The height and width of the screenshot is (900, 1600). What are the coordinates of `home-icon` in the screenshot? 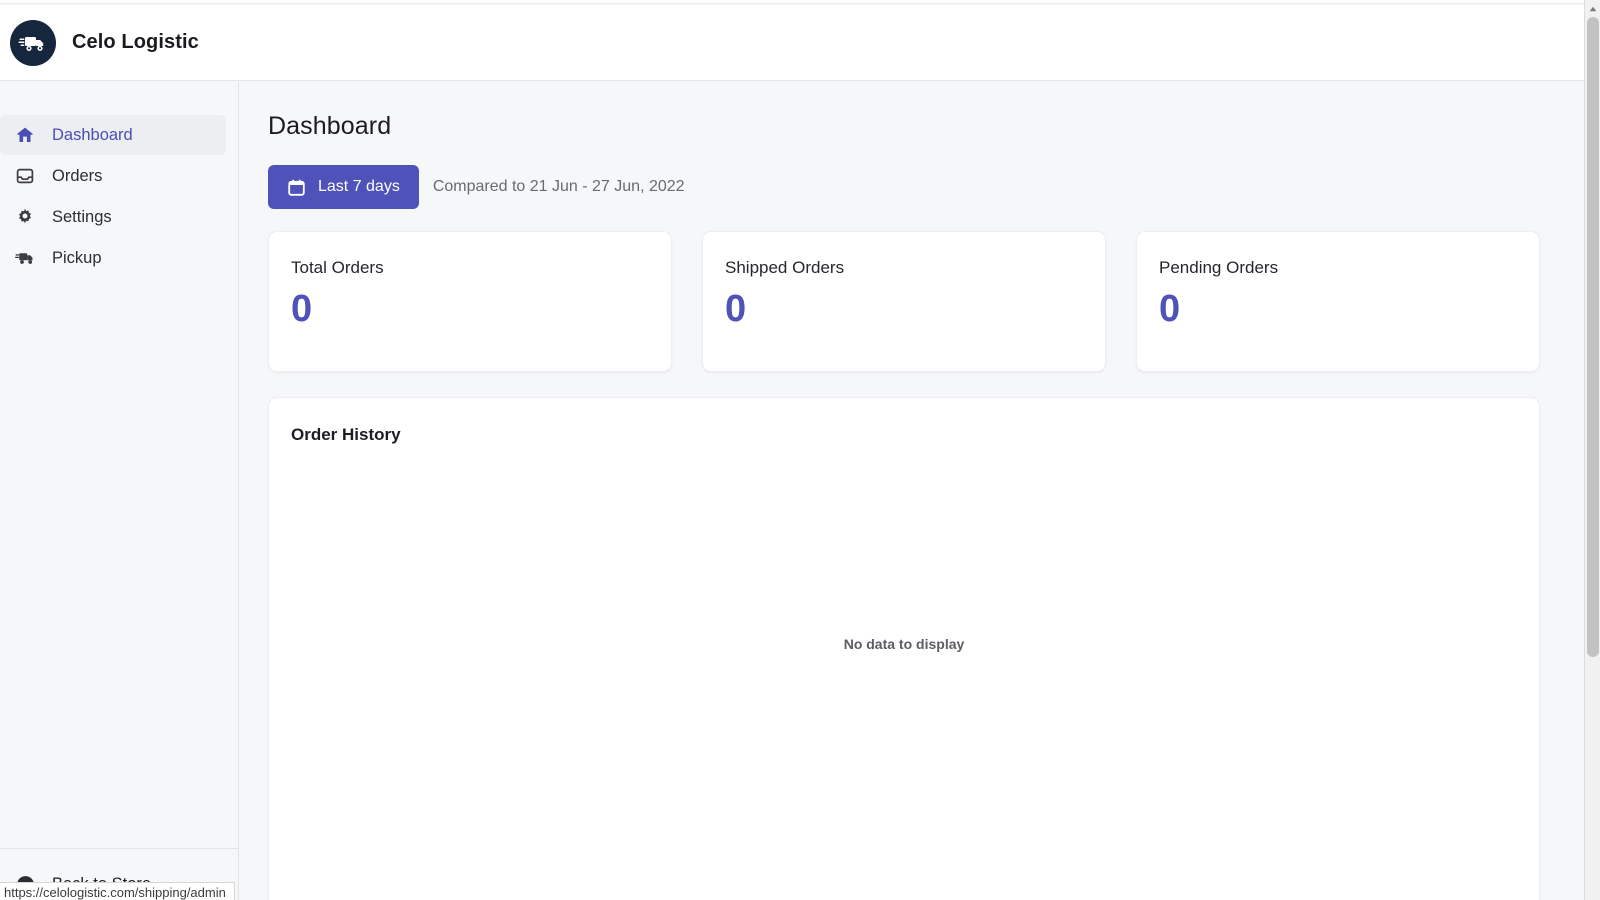 It's located at (25, 135).